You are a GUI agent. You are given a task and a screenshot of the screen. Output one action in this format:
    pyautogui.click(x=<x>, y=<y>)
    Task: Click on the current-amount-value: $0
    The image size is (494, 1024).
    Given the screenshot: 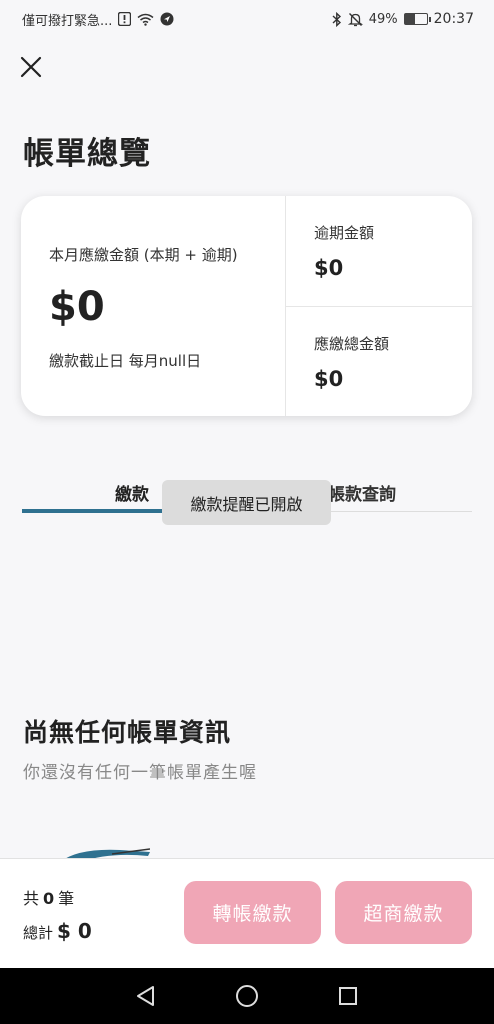 What is the action you would take?
    pyautogui.click(x=77, y=307)
    